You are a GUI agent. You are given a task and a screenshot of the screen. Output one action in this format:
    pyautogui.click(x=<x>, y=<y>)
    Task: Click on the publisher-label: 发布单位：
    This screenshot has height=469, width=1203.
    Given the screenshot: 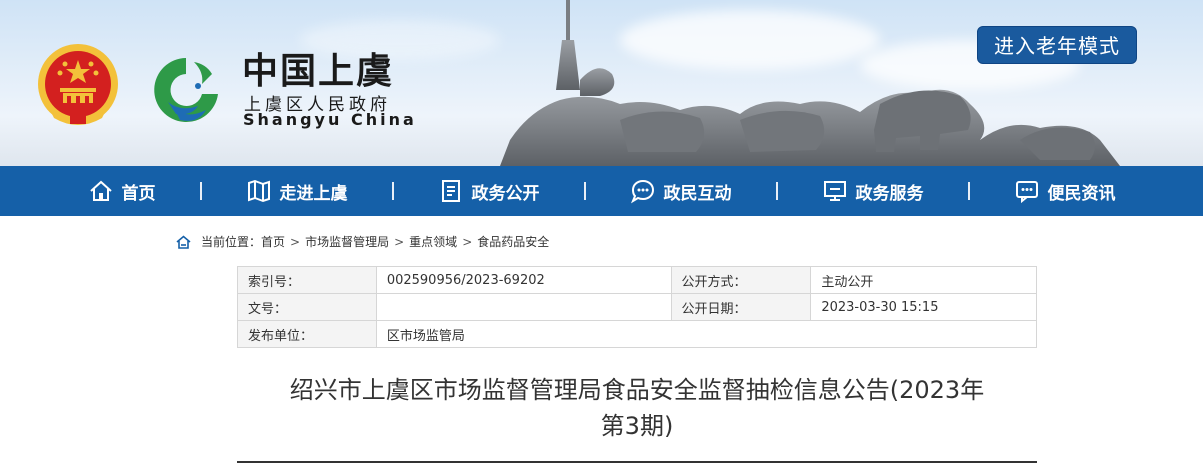 What is the action you would take?
    pyautogui.click(x=307, y=334)
    